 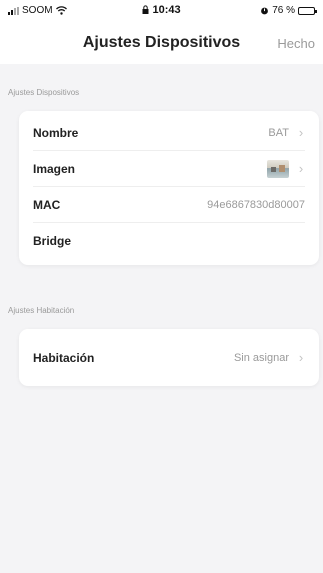 I want to click on battery-icon, so click(x=307, y=10).